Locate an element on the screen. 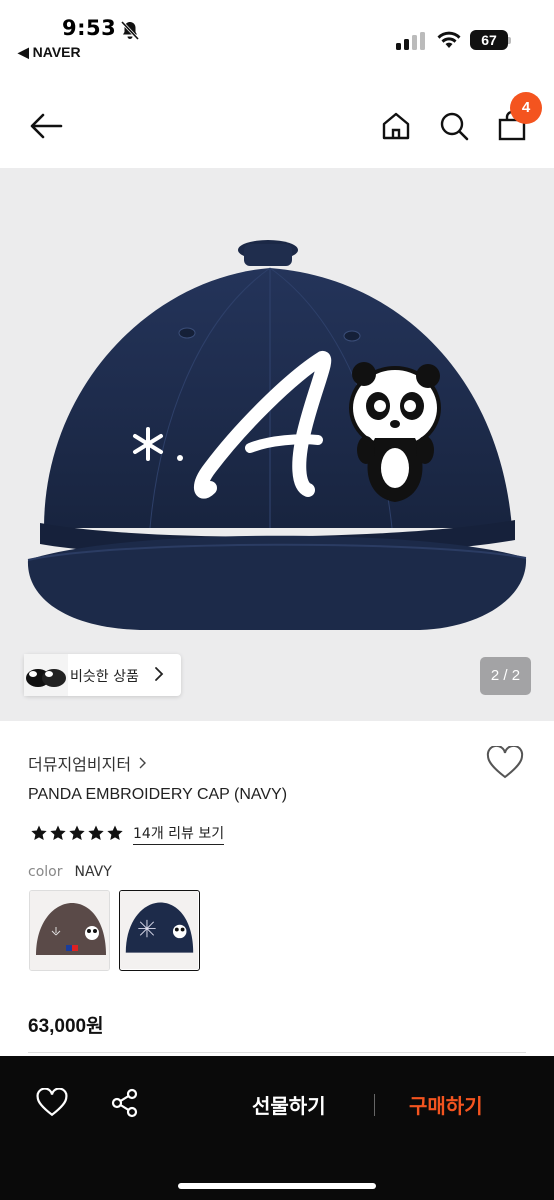 The width and height of the screenshot is (554, 1200). home-icon is located at coordinates (396, 126).